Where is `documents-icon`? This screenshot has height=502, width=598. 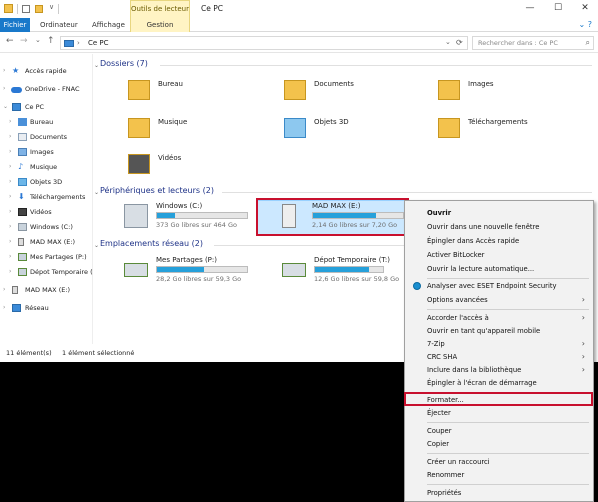 documents-icon is located at coordinates (22, 137).